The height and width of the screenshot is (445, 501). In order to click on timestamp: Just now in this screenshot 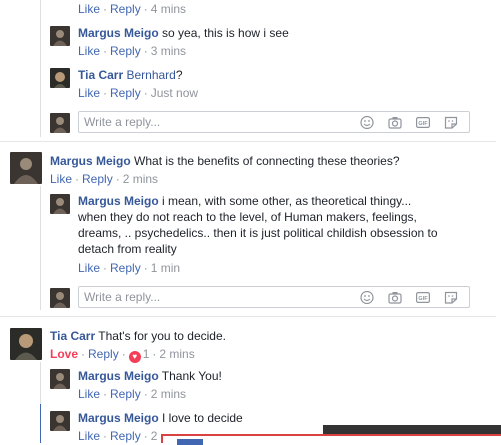, I will do `click(174, 93)`.